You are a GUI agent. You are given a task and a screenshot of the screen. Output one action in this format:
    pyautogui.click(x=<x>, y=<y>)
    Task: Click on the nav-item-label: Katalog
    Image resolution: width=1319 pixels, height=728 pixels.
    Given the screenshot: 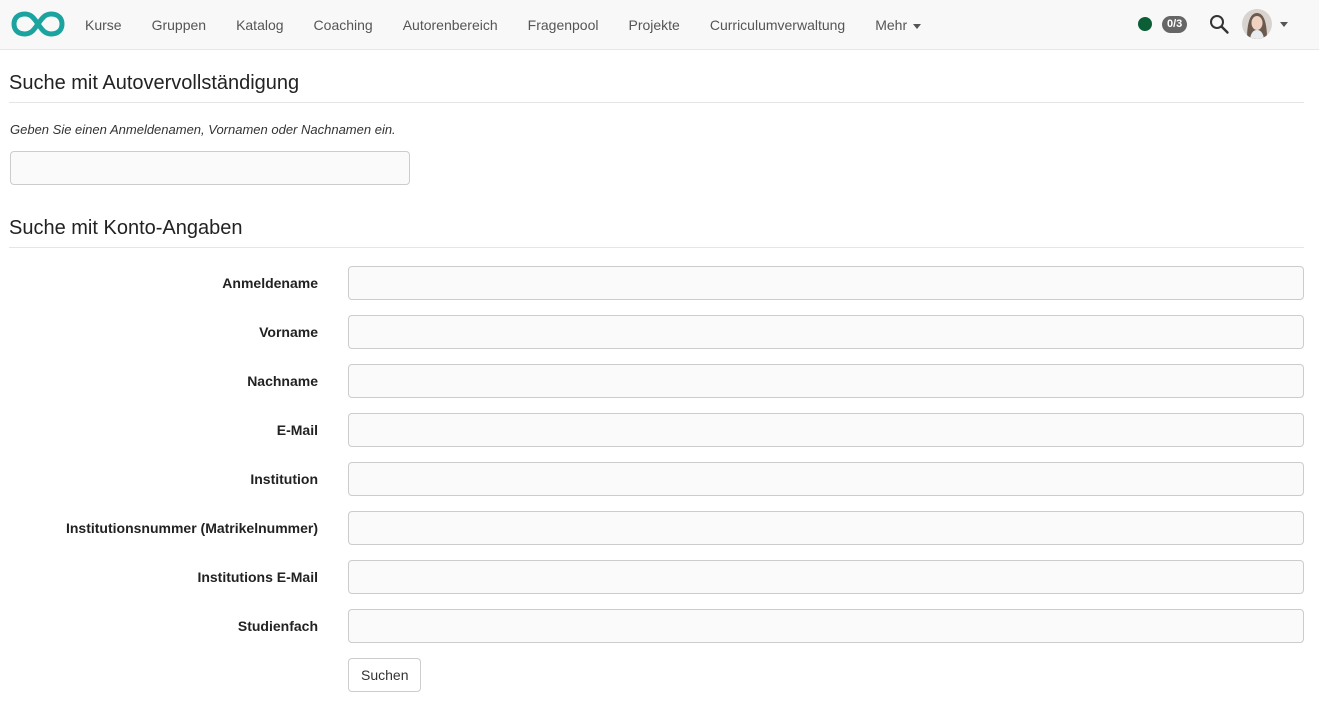 What is the action you would take?
    pyautogui.click(x=260, y=25)
    